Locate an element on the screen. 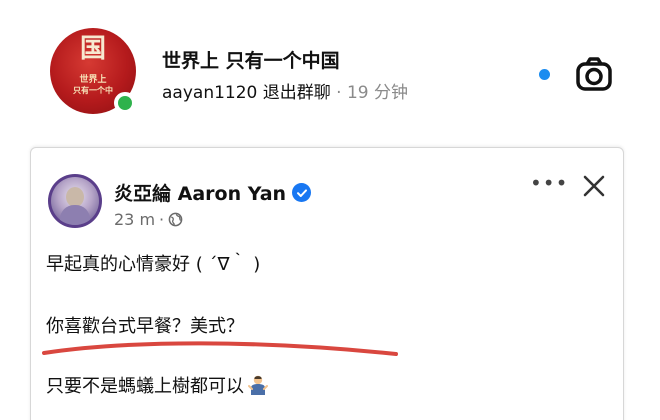 This screenshot has width=660, height=420. camera-button is located at coordinates (594, 74).